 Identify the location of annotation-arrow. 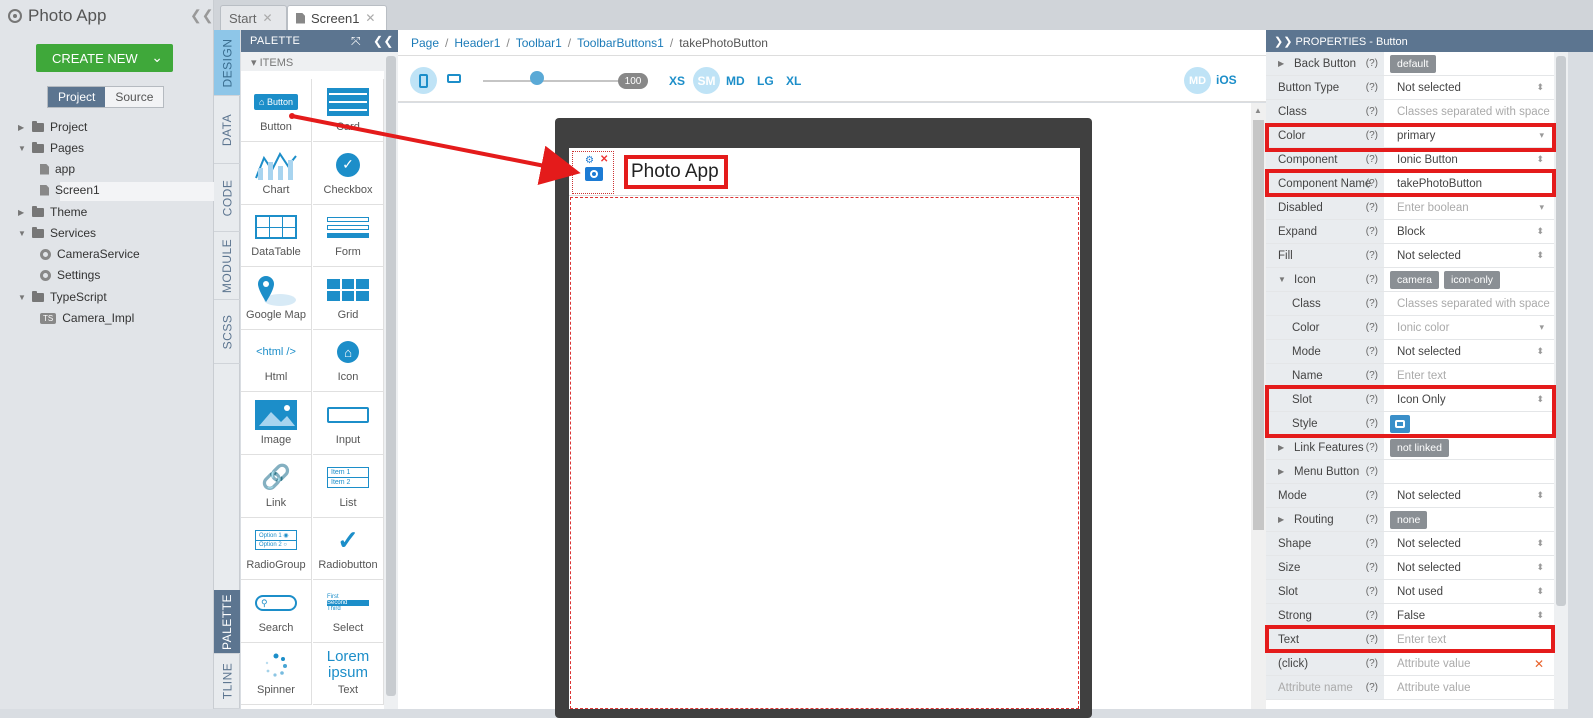
(436, 149).